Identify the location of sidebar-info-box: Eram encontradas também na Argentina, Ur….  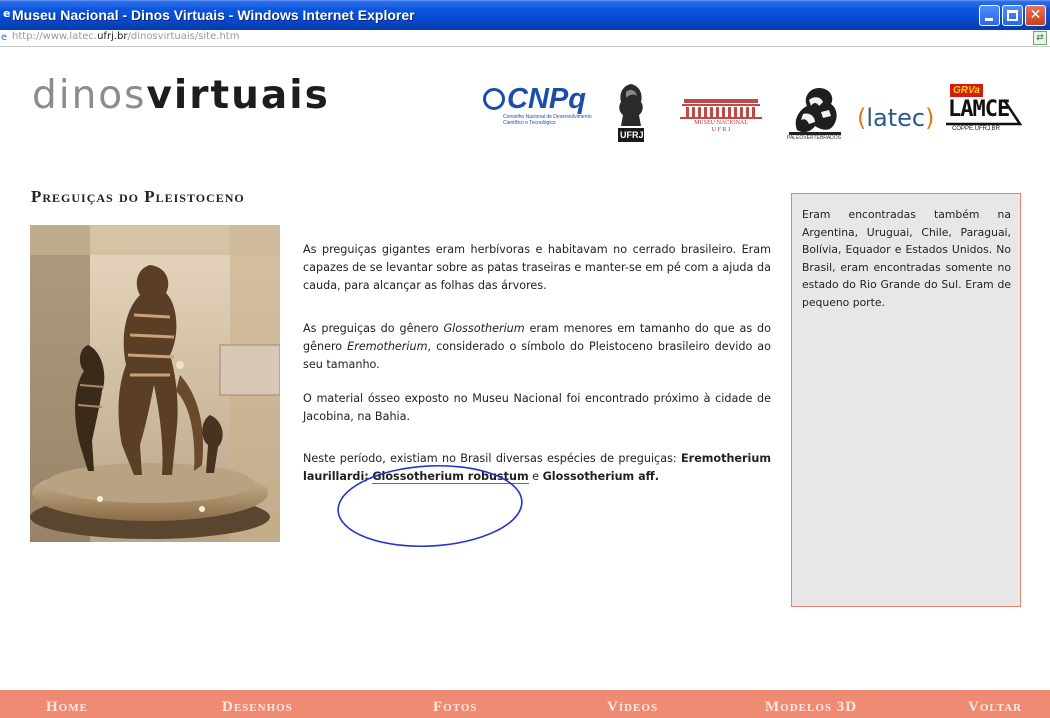
(906, 400).